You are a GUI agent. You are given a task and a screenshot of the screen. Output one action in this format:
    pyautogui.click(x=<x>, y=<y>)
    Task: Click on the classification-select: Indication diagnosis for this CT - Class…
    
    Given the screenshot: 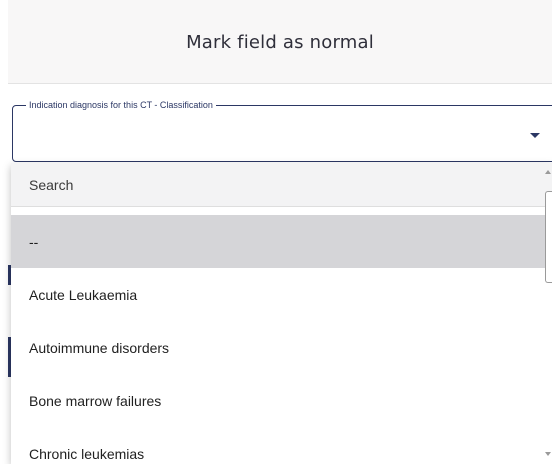 What is the action you would take?
    pyautogui.click(x=282, y=130)
    